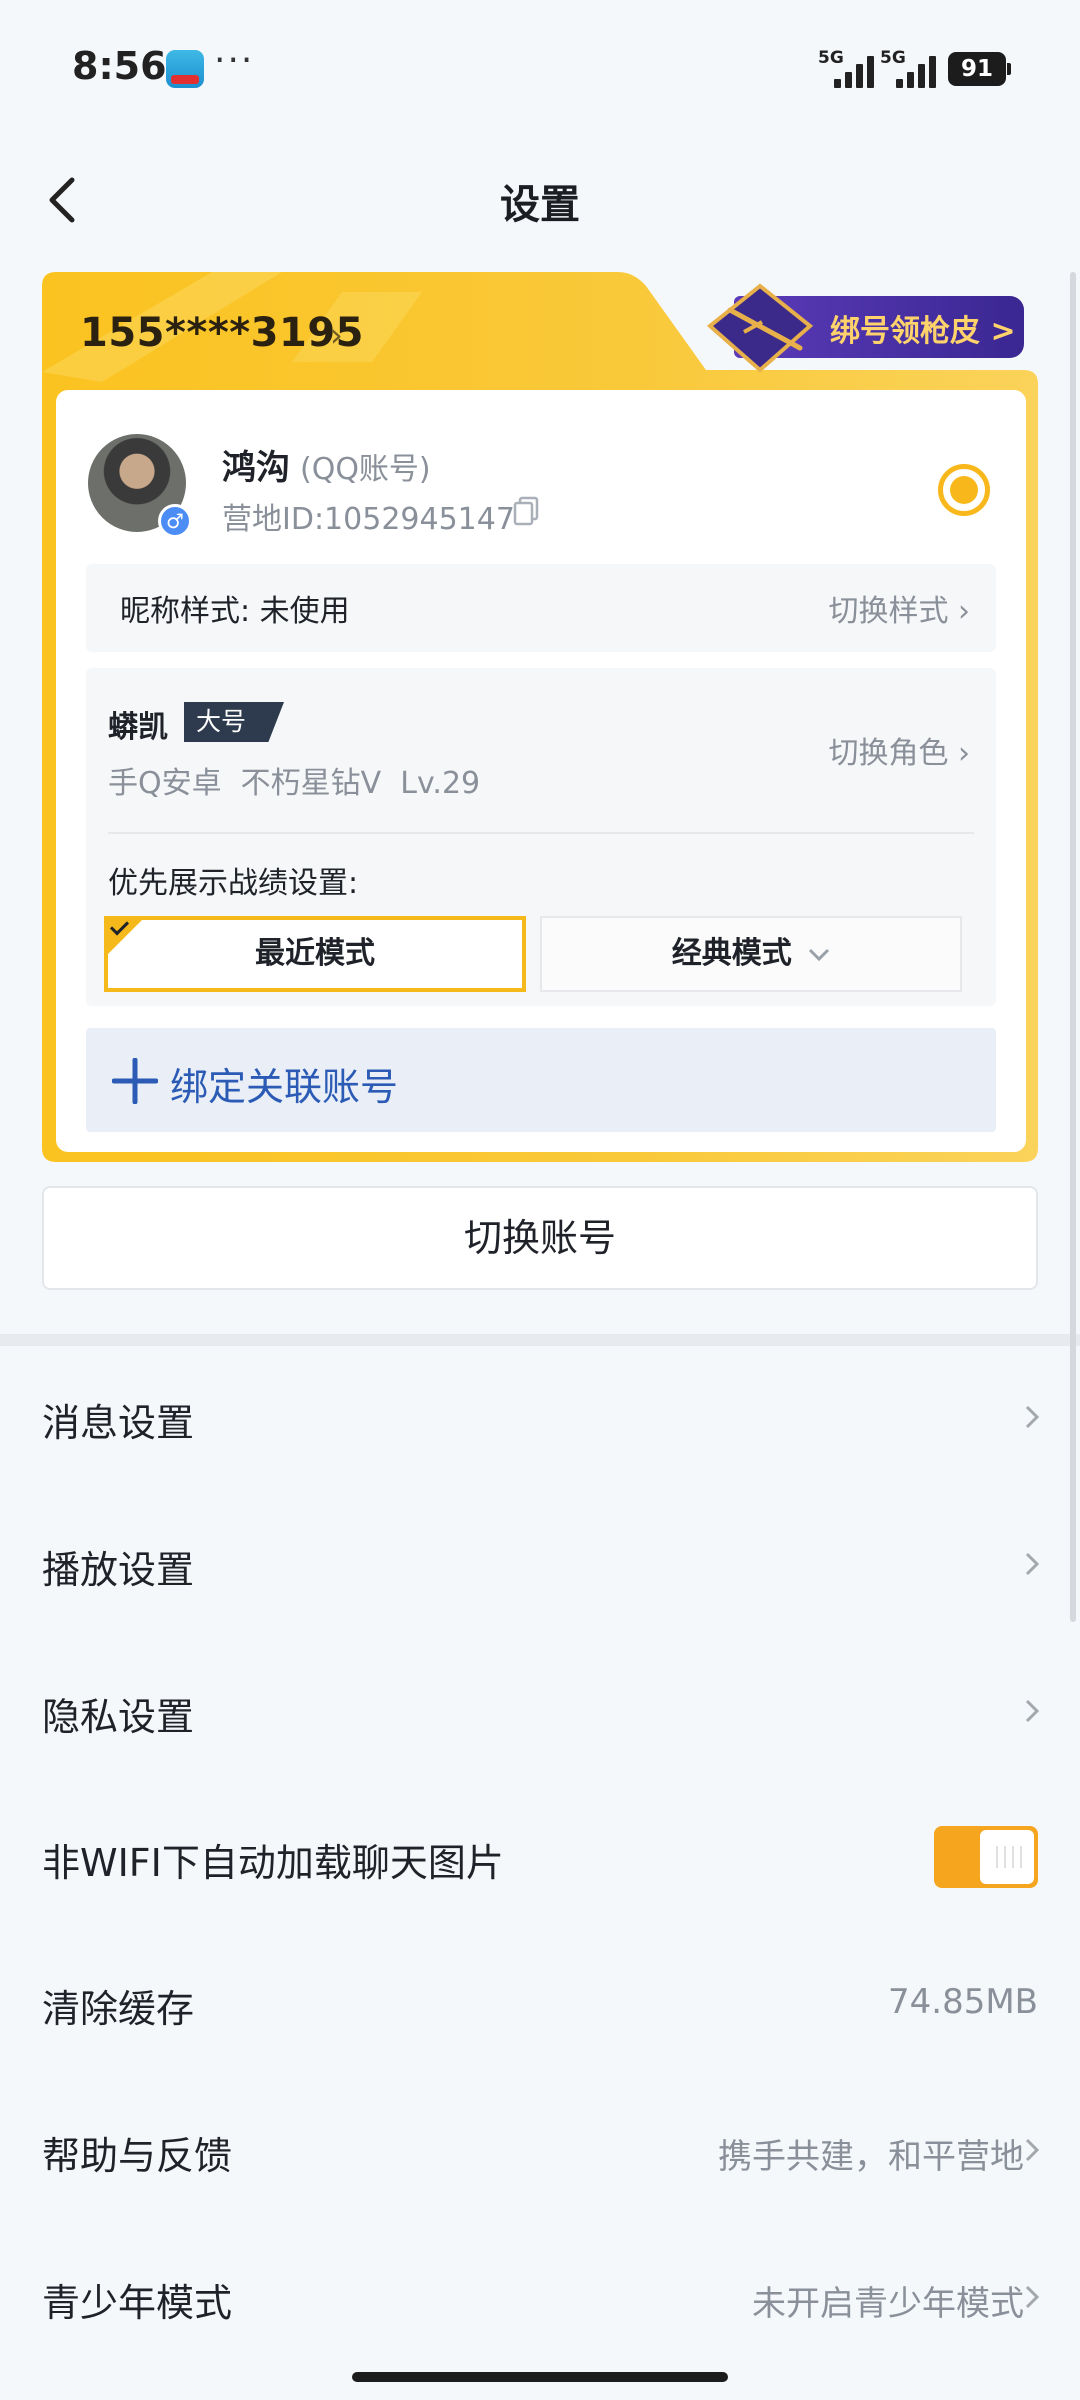  Describe the element at coordinates (541, 1080) in the screenshot. I see `bind-linked-account-button: 绑定关联账号` at that location.